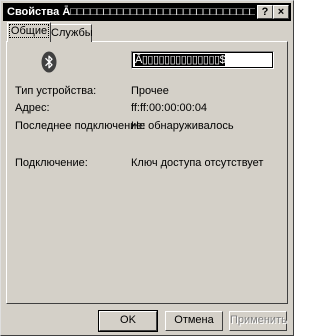 The width and height of the screenshot is (320, 336). Describe the element at coordinates (131, 12) in the screenshot. I see `window-title: Свойства Ā□□□□□□□□□□□□□□□□□□□□□□□□□□□□` at that location.